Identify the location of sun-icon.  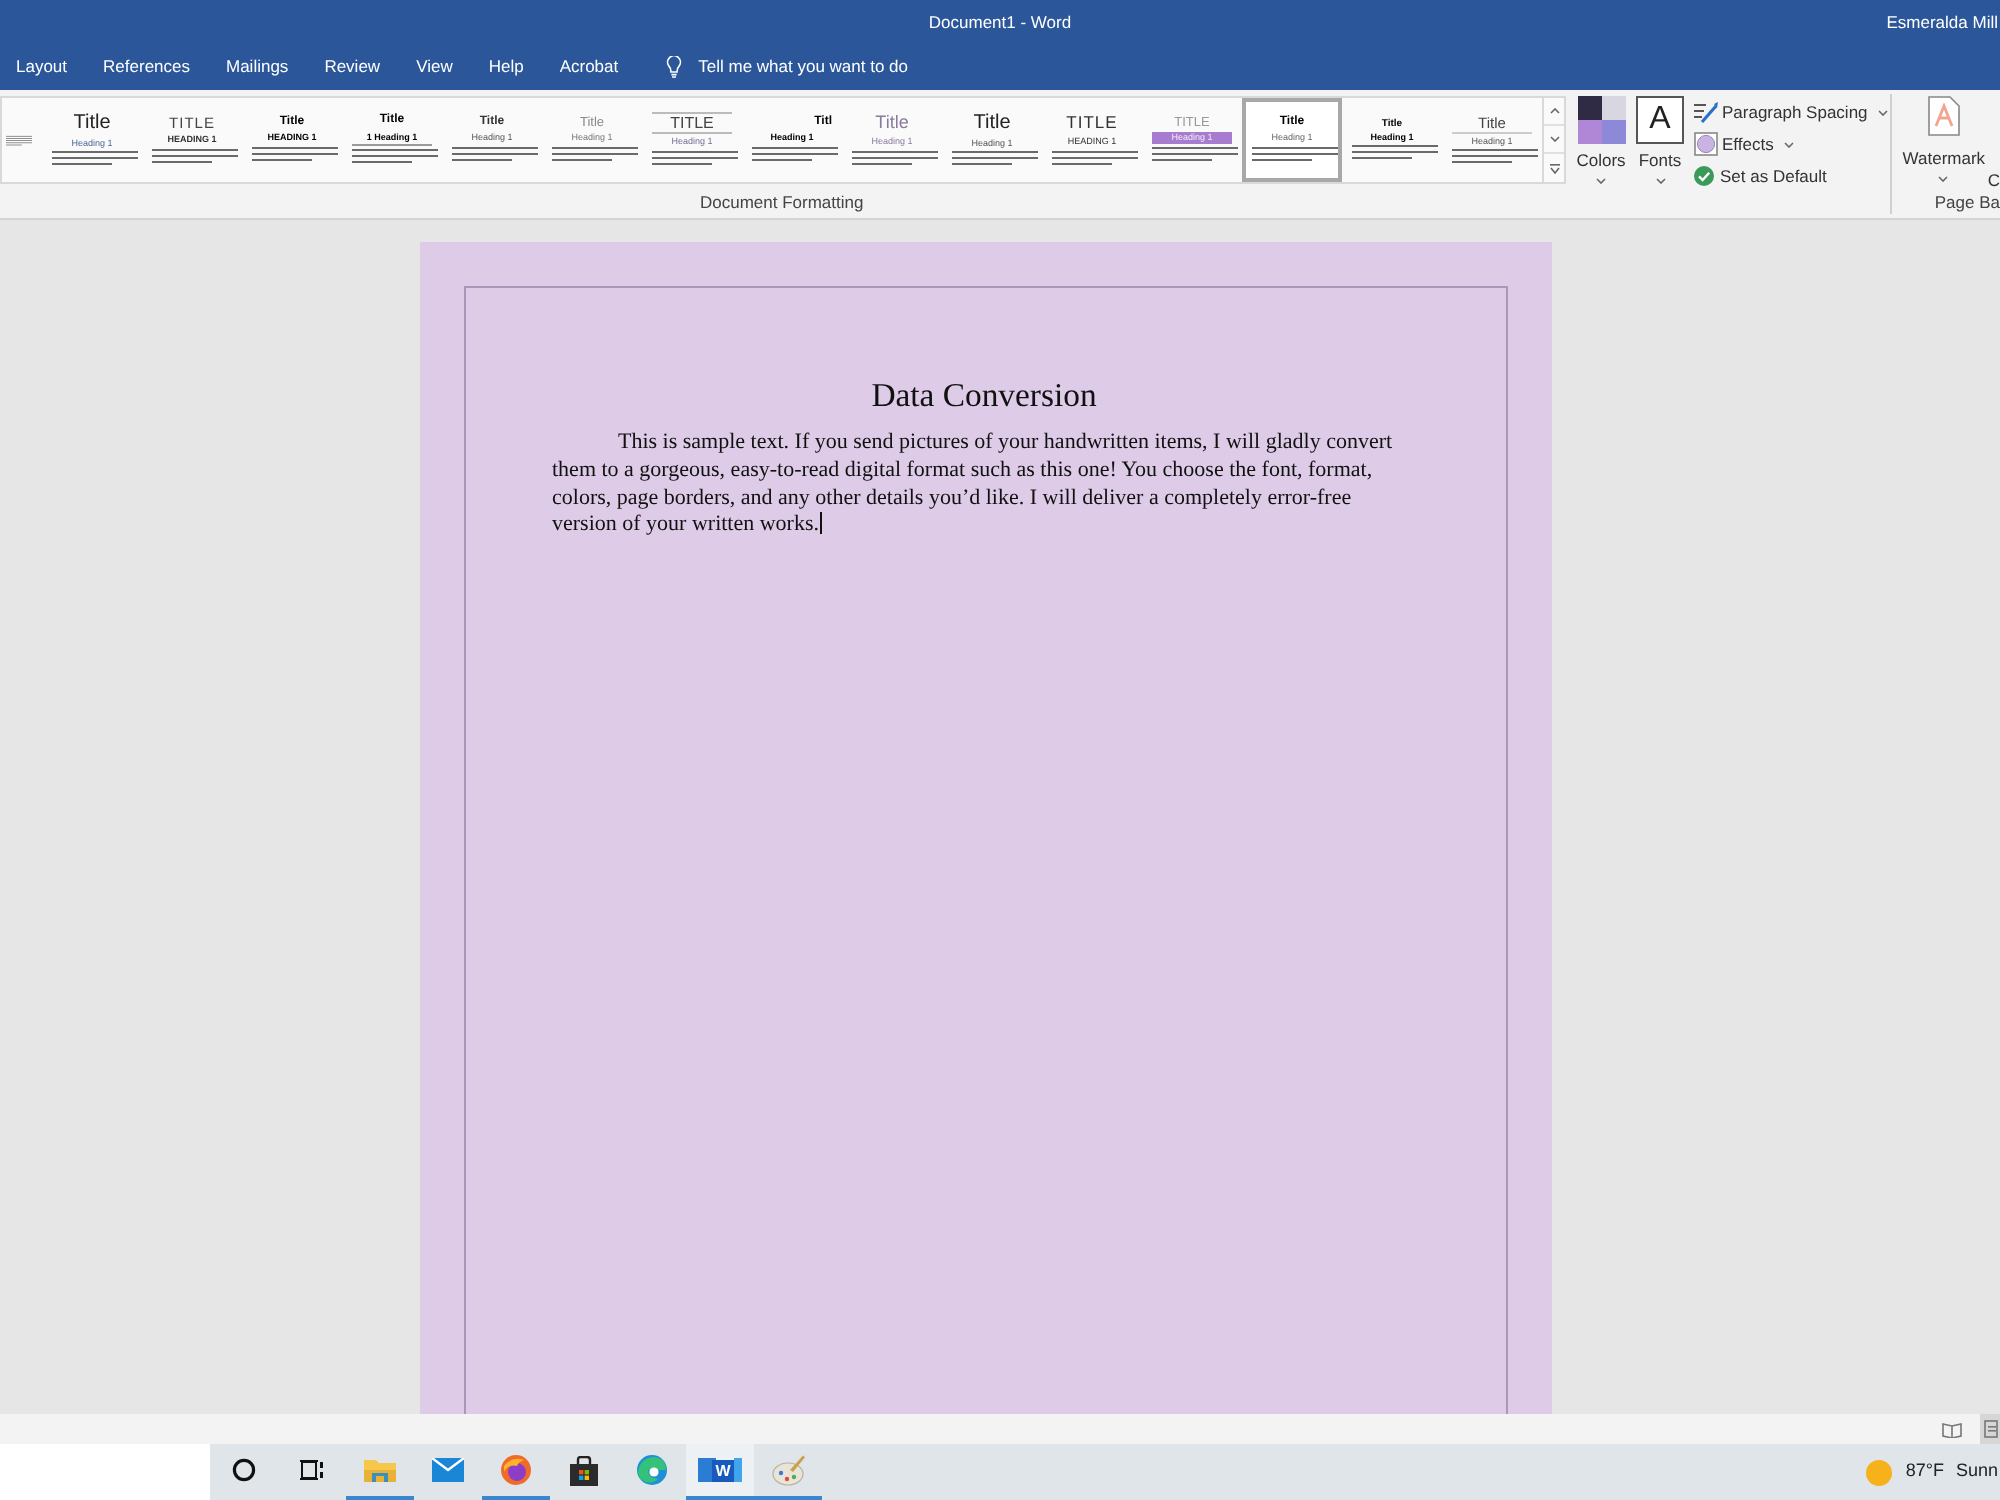
(1878, 1472).